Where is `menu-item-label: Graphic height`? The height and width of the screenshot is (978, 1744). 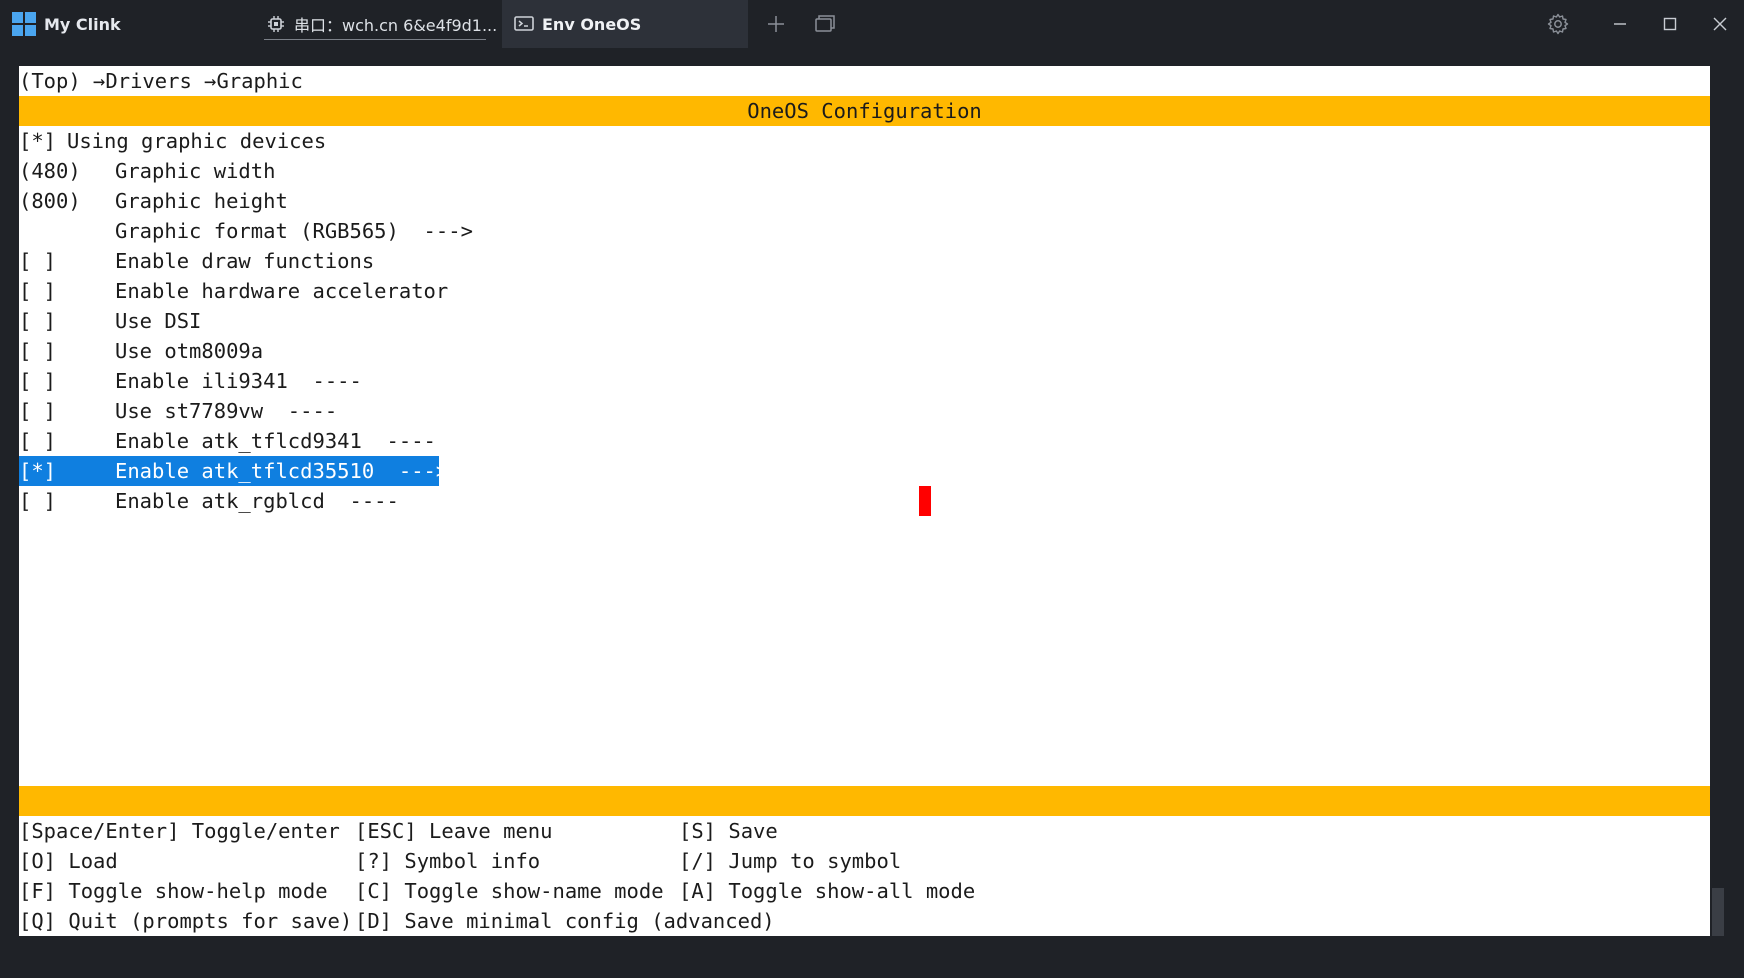
menu-item-label: Graphic height is located at coordinates (201, 201).